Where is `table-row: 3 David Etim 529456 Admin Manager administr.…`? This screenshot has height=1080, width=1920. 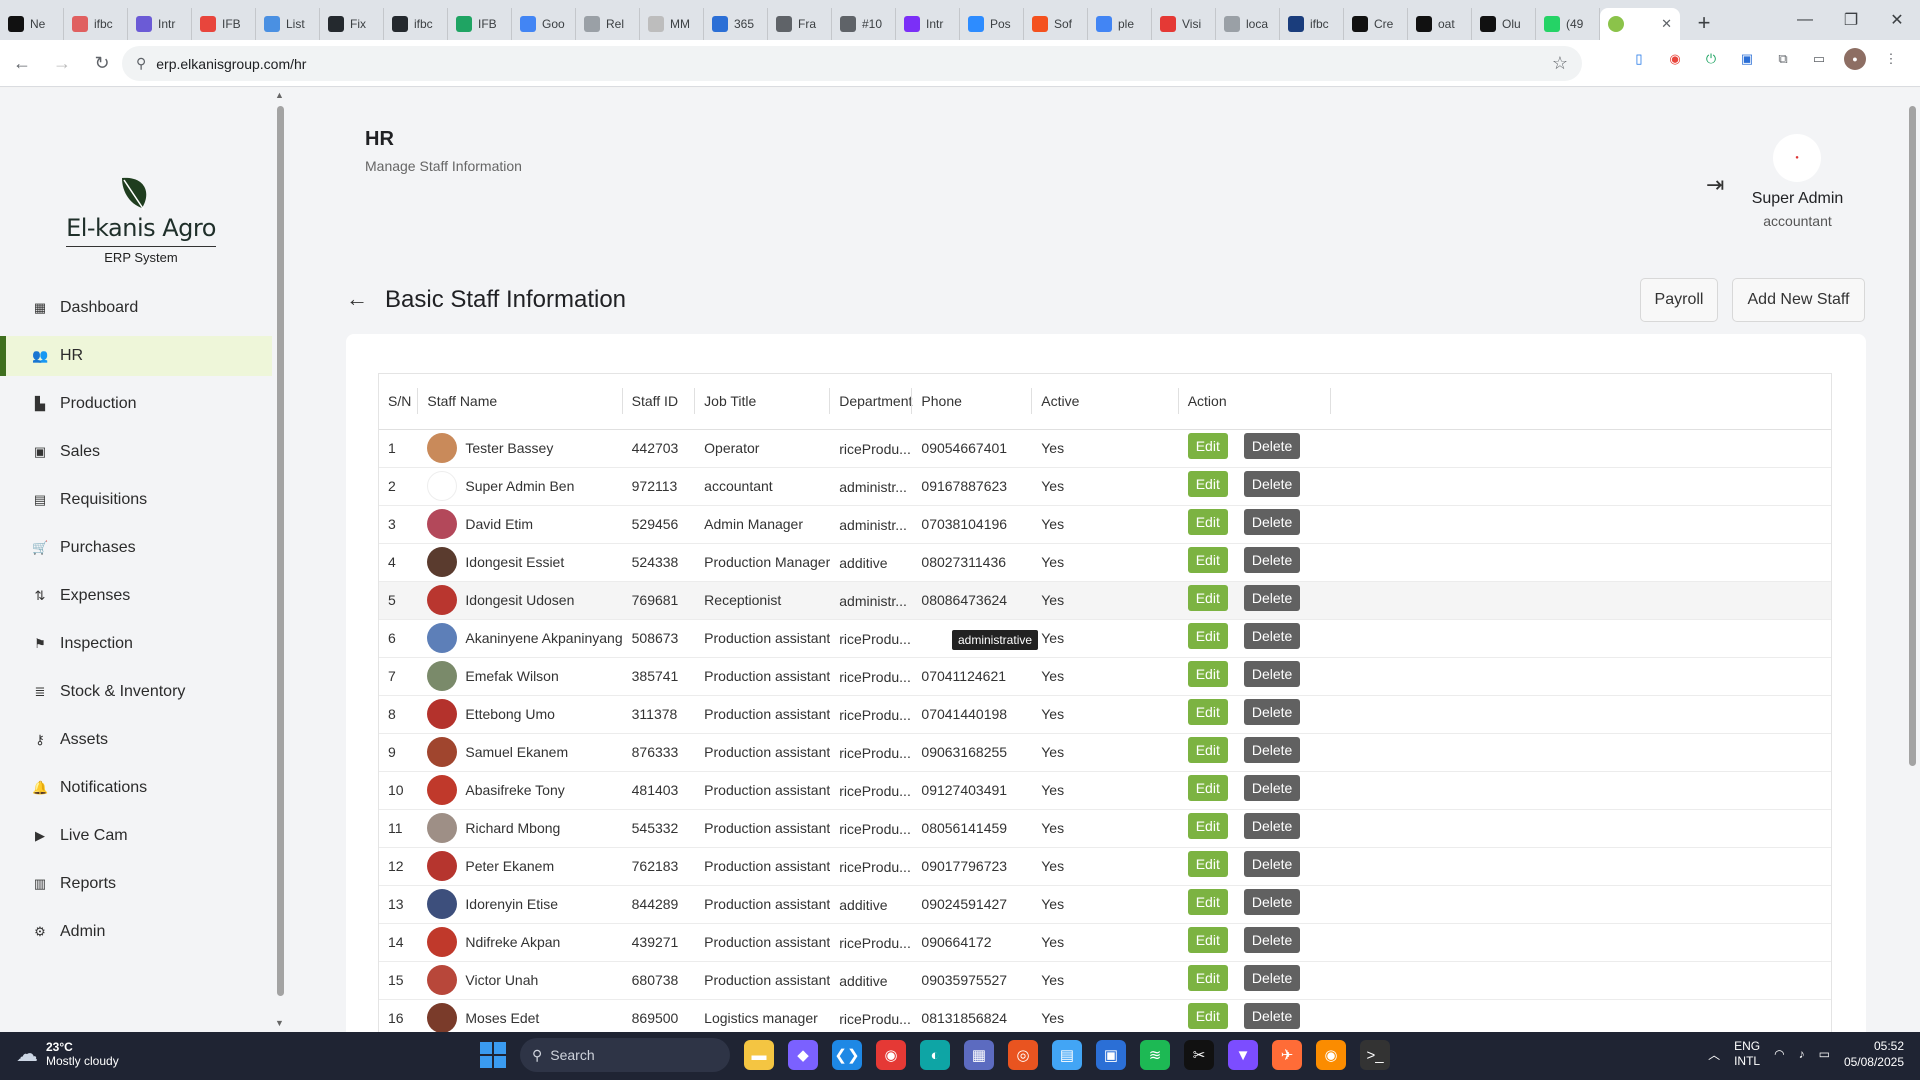
table-row: 3 David Etim 529456 Admin Manager administr.… is located at coordinates (1105, 524).